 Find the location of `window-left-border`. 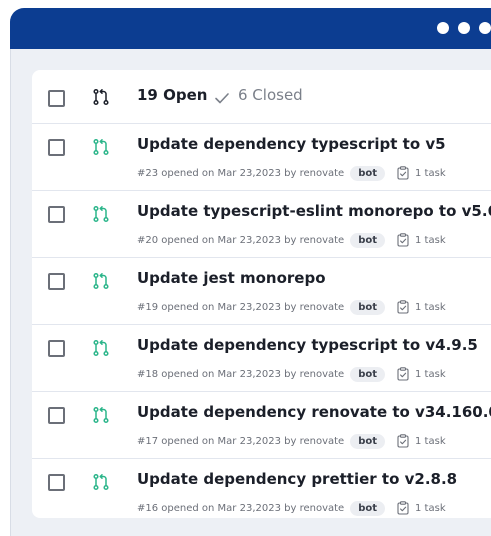

window-left-border is located at coordinates (10, 292).